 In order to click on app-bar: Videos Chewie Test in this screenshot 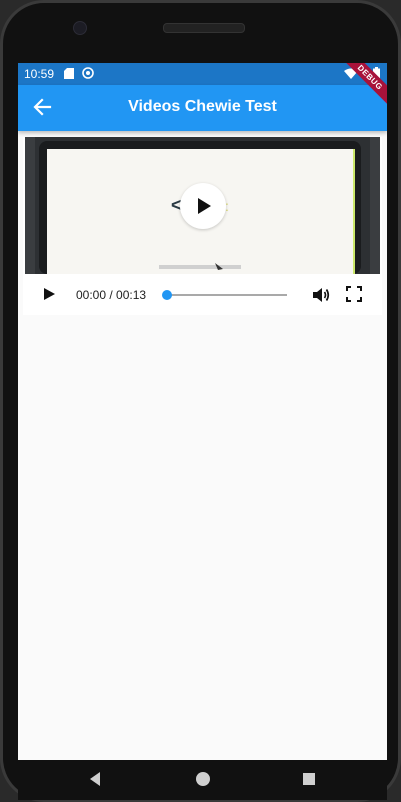, I will do `click(202, 108)`.